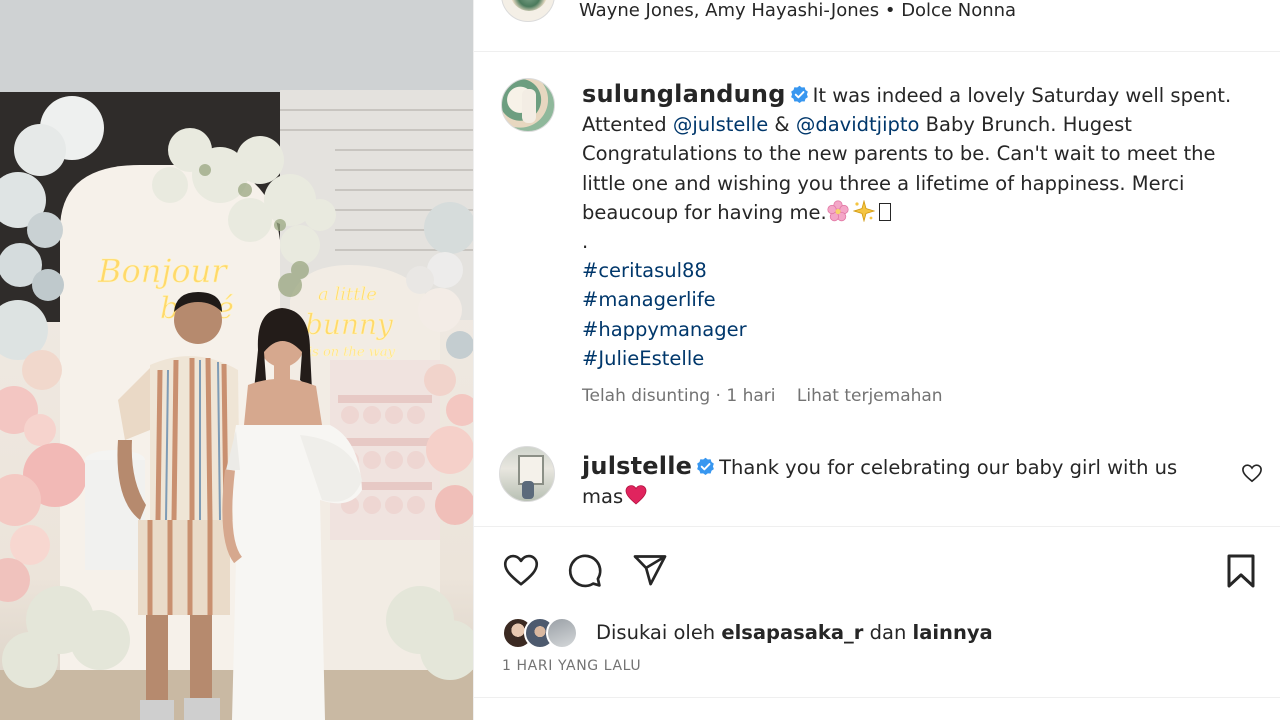  What do you see at coordinates (572, 666) in the screenshot?
I see `post-date: 1 HARI YANG LALU` at bounding box center [572, 666].